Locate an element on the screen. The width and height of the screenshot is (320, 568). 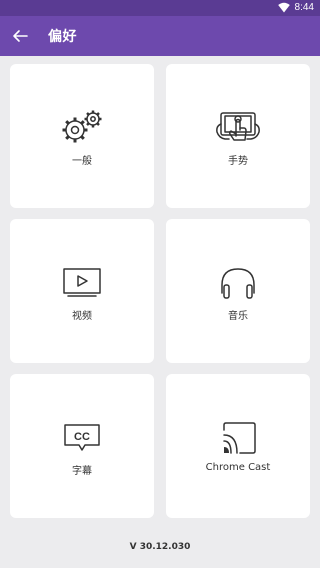
arrow-back-icon is located at coordinates (20, 36).